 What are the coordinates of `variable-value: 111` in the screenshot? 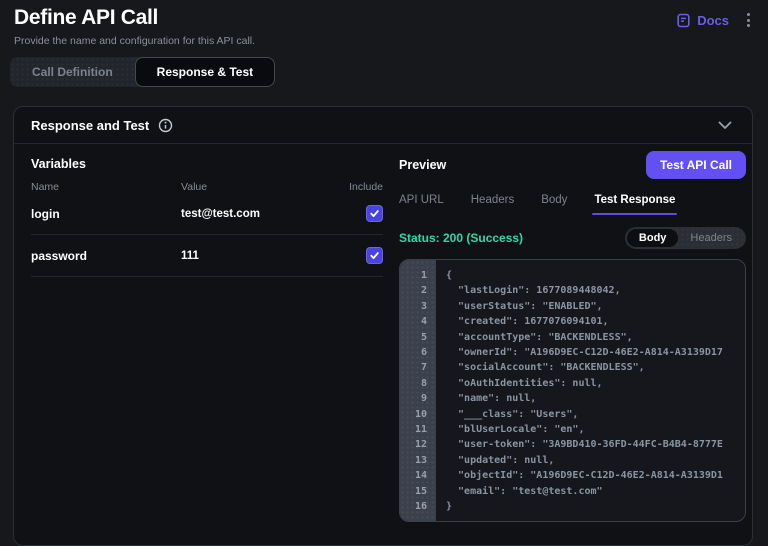 It's located at (190, 255).